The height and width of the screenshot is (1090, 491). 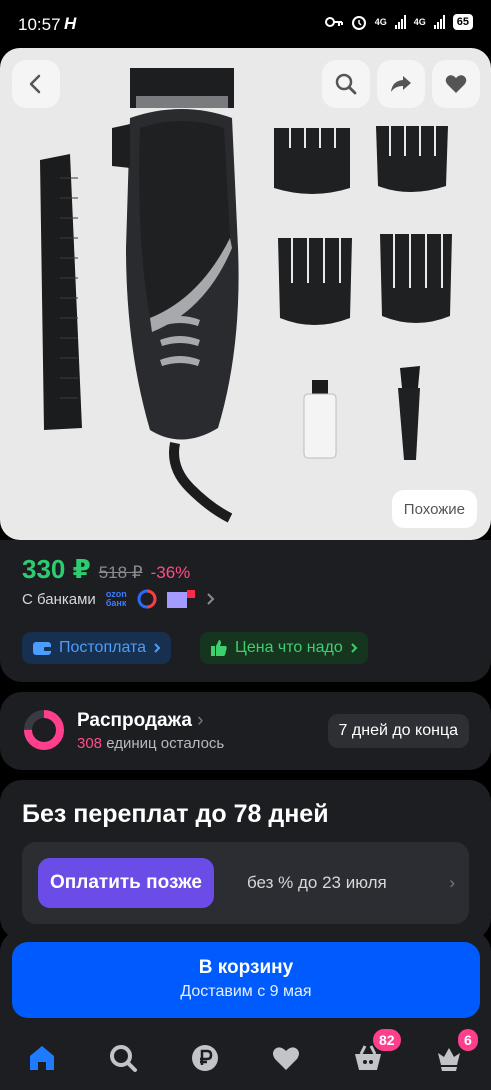 What do you see at coordinates (44, 730) in the screenshot?
I see `sale-progress-ring` at bounding box center [44, 730].